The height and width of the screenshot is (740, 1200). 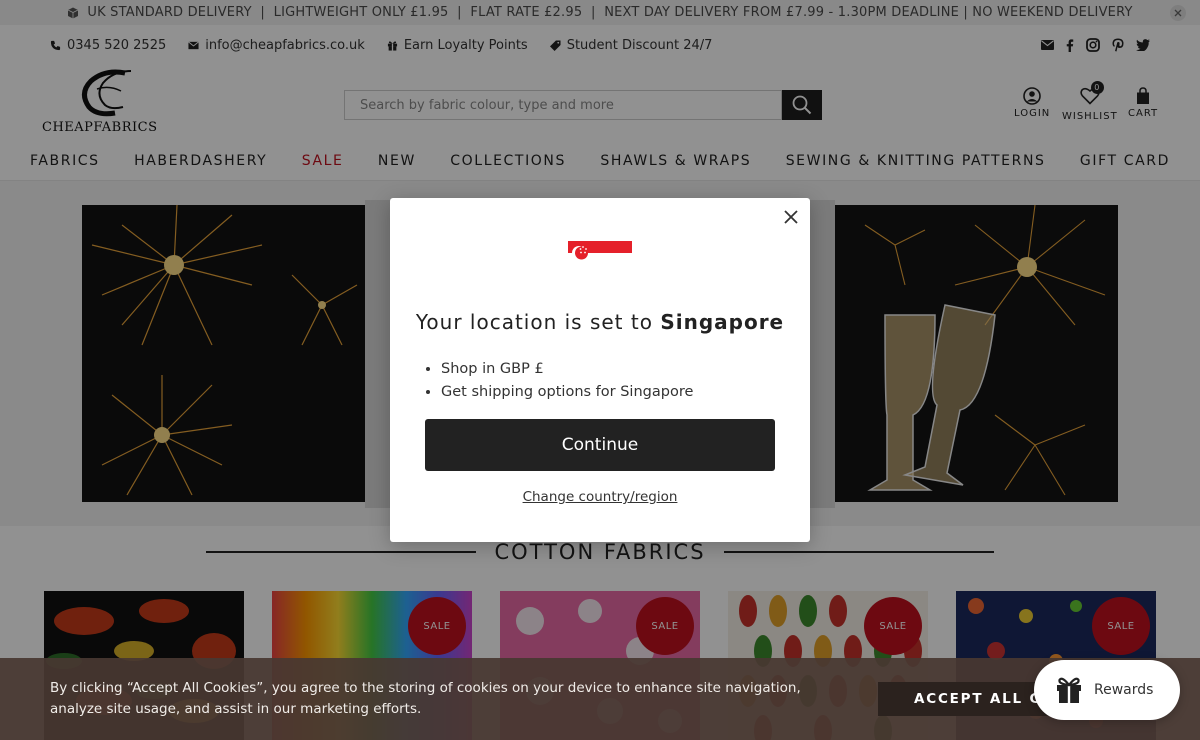 What do you see at coordinates (791, 217) in the screenshot?
I see `close-icon` at bounding box center [791, 217].